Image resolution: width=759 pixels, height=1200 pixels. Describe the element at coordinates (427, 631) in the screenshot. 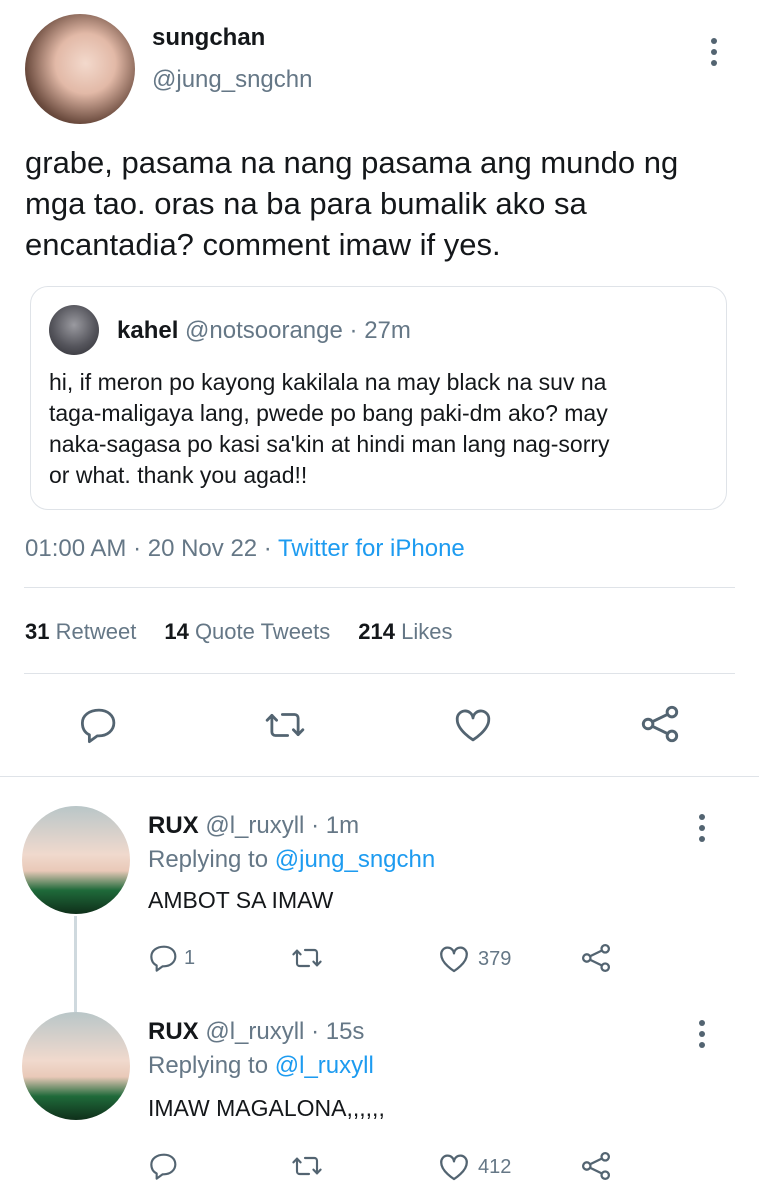

I see `likes-label: Likes` at that location.